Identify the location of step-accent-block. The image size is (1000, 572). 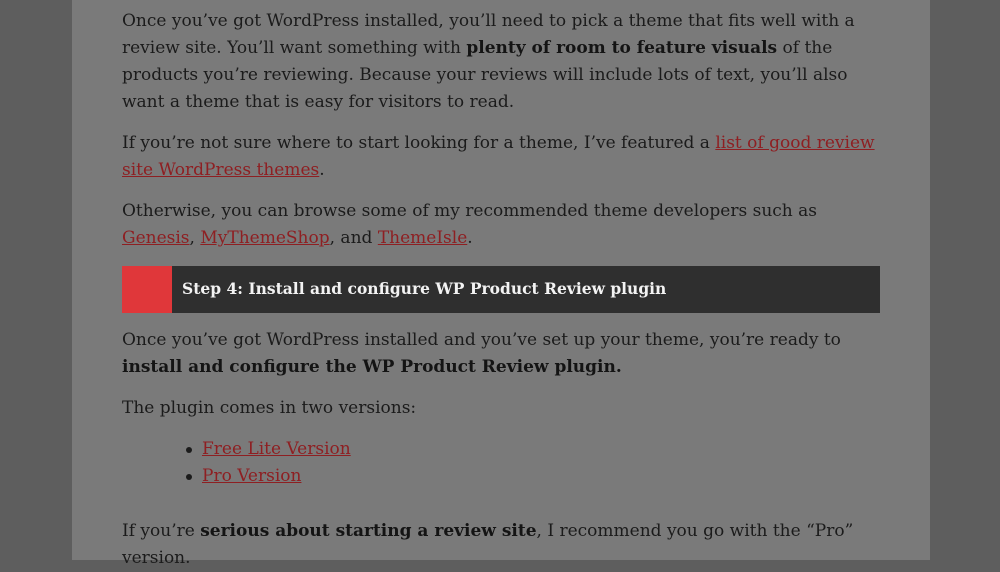
(147, 289).